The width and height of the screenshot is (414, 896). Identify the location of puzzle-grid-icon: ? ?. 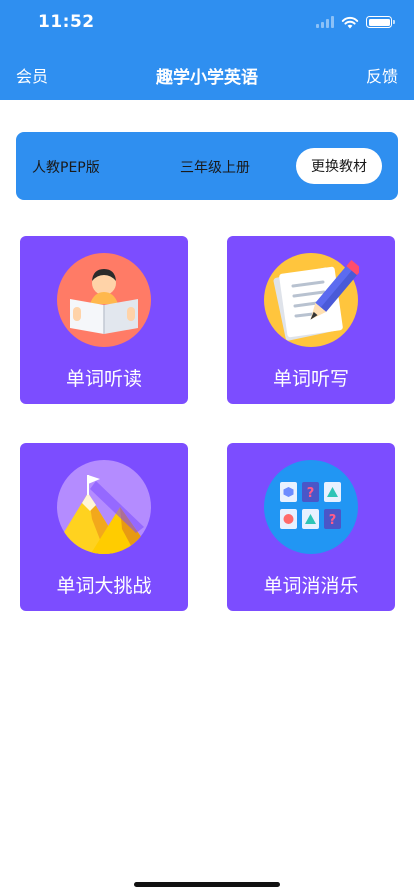
(311, 507).